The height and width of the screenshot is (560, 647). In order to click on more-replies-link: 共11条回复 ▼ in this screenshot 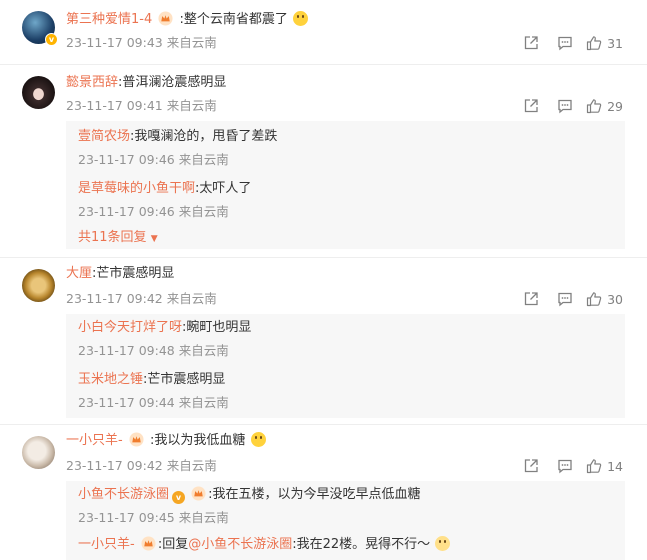, I will do `click(118, 238)`.